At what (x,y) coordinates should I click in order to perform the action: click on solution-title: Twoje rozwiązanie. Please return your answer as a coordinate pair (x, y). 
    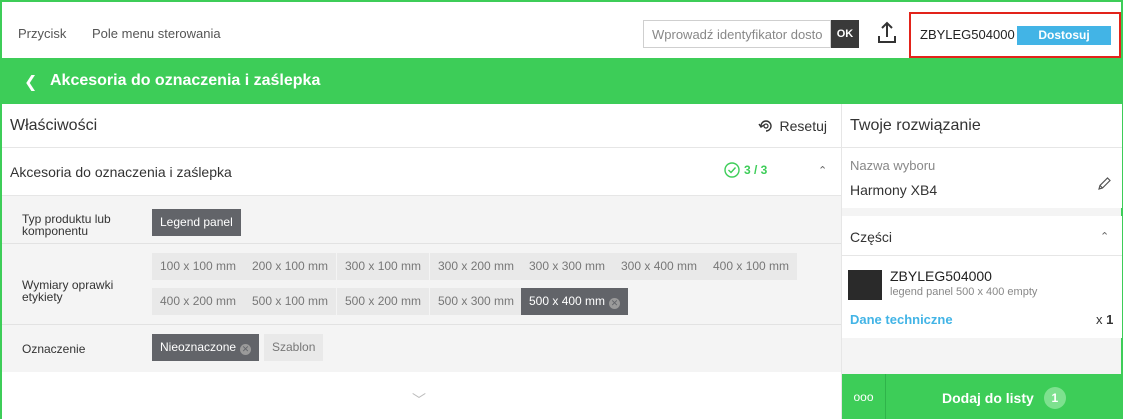
    Looking at the image, I should click on (915, 125).